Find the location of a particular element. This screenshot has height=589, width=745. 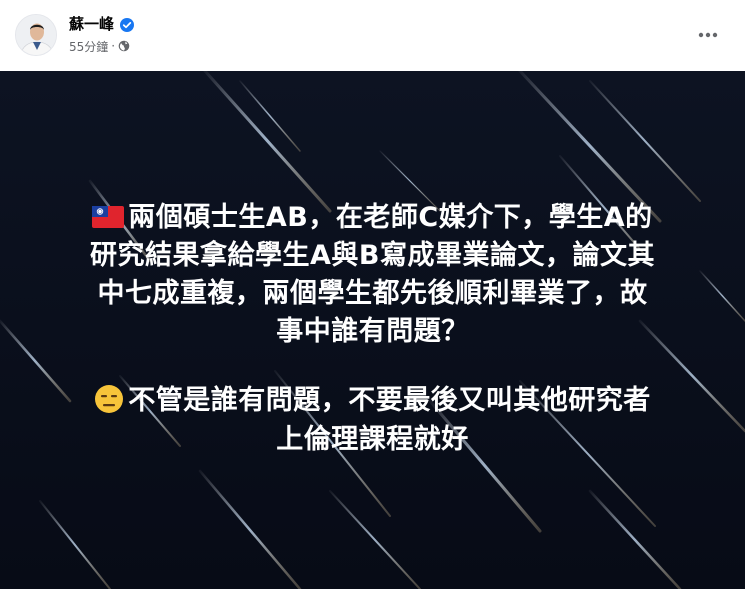

verified-badge-icon is located at coordinates (127, 24).